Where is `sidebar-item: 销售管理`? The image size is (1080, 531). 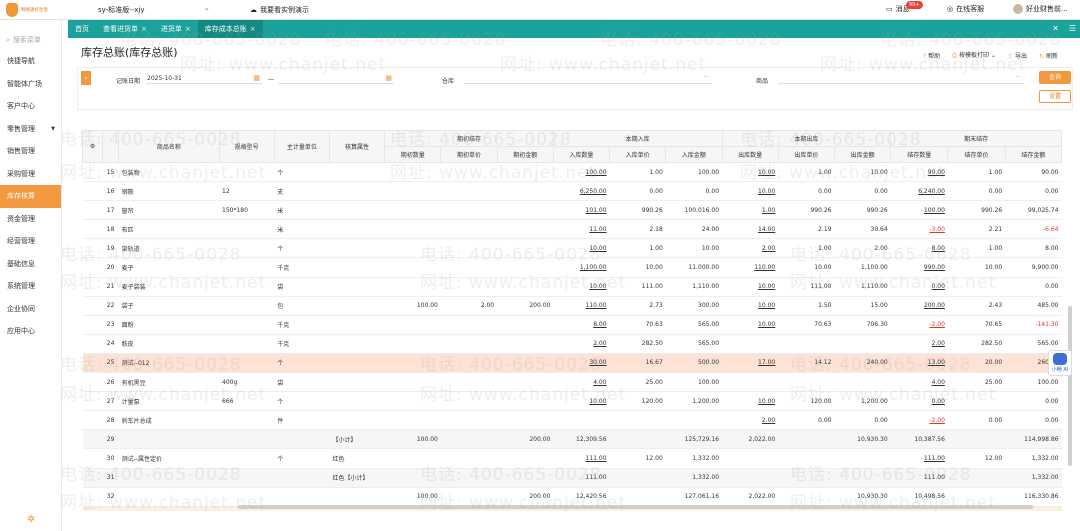 sidebar-item: 销售管理 is located at coordinates (30, 151).